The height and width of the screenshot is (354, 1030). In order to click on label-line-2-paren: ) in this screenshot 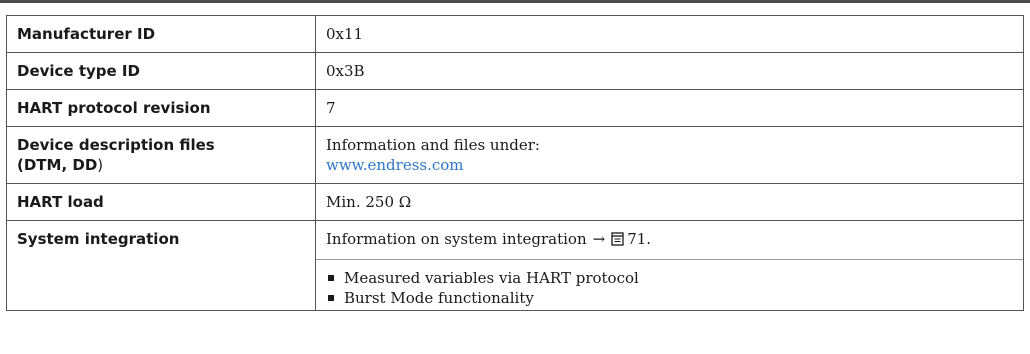, I will do `click(100, 165)`.